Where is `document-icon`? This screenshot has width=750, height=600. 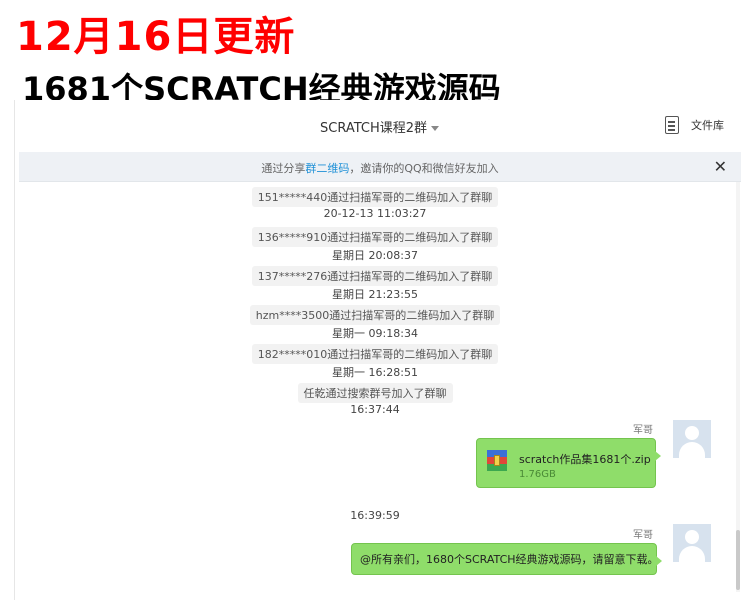
document-icon is located at coordinates (672, 125).